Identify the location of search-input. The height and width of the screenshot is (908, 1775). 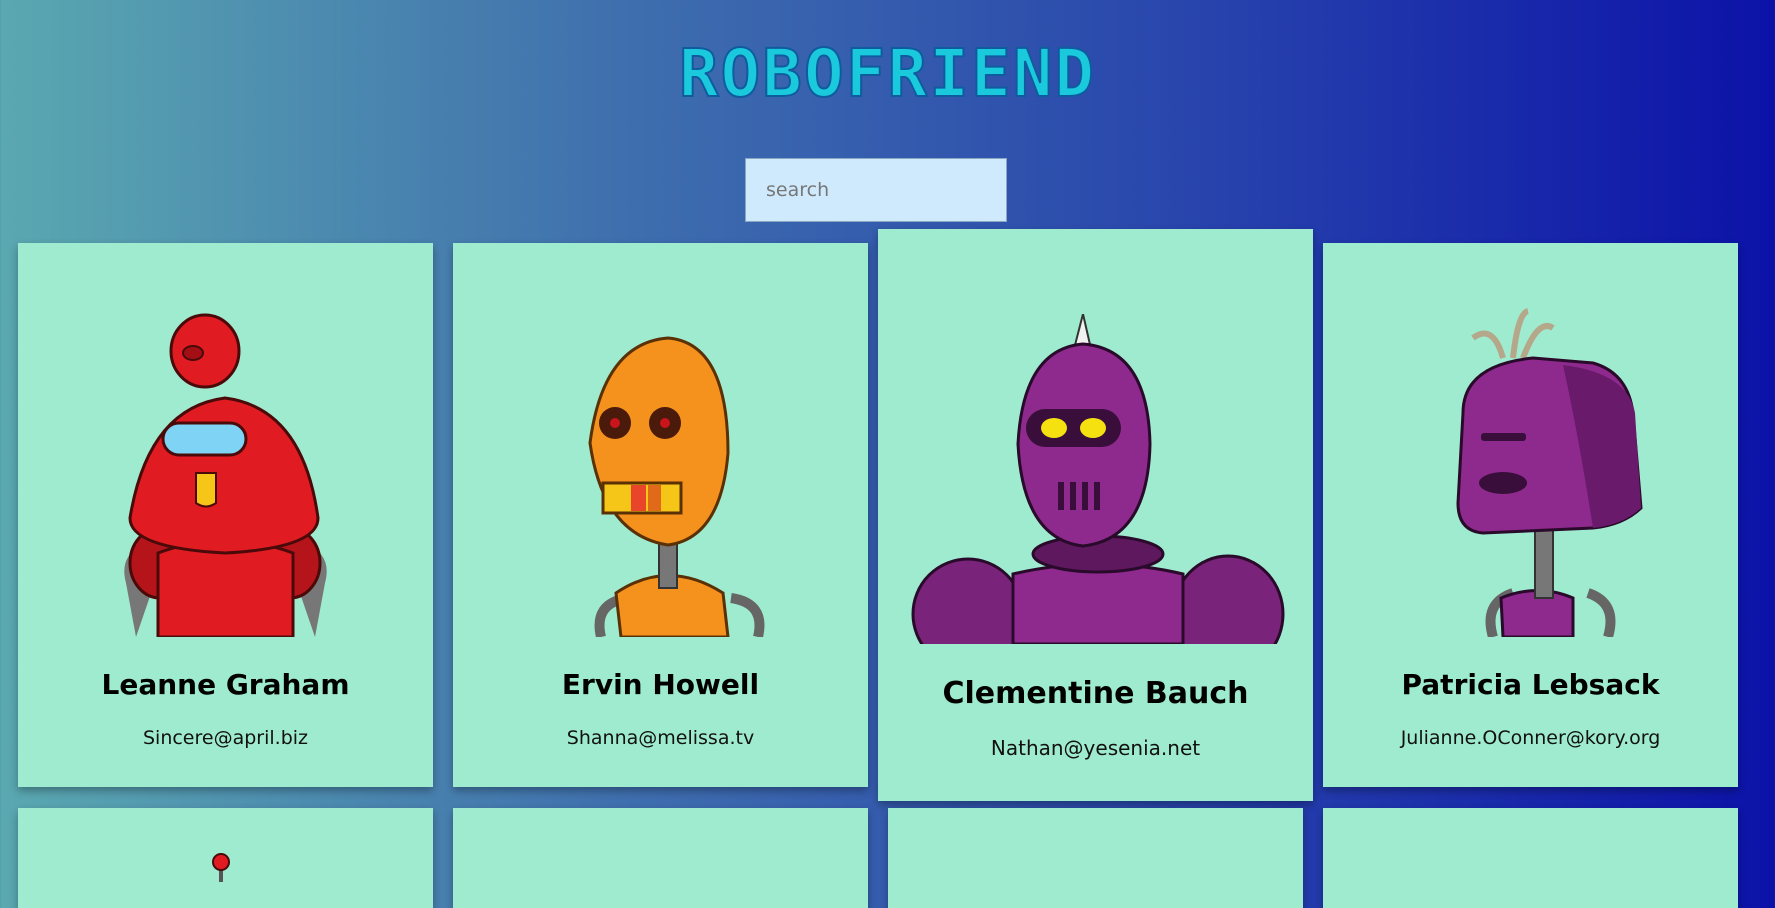
(876, 190).